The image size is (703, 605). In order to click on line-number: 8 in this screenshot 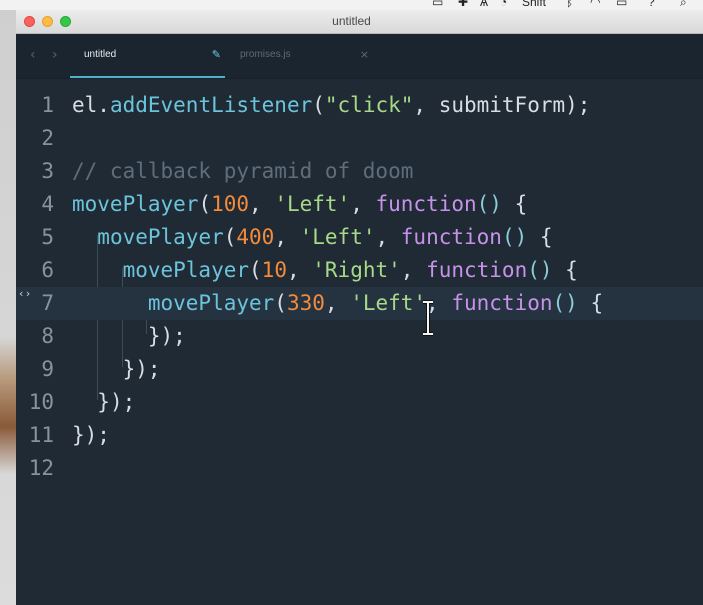, I will do `click(47, 336)`.